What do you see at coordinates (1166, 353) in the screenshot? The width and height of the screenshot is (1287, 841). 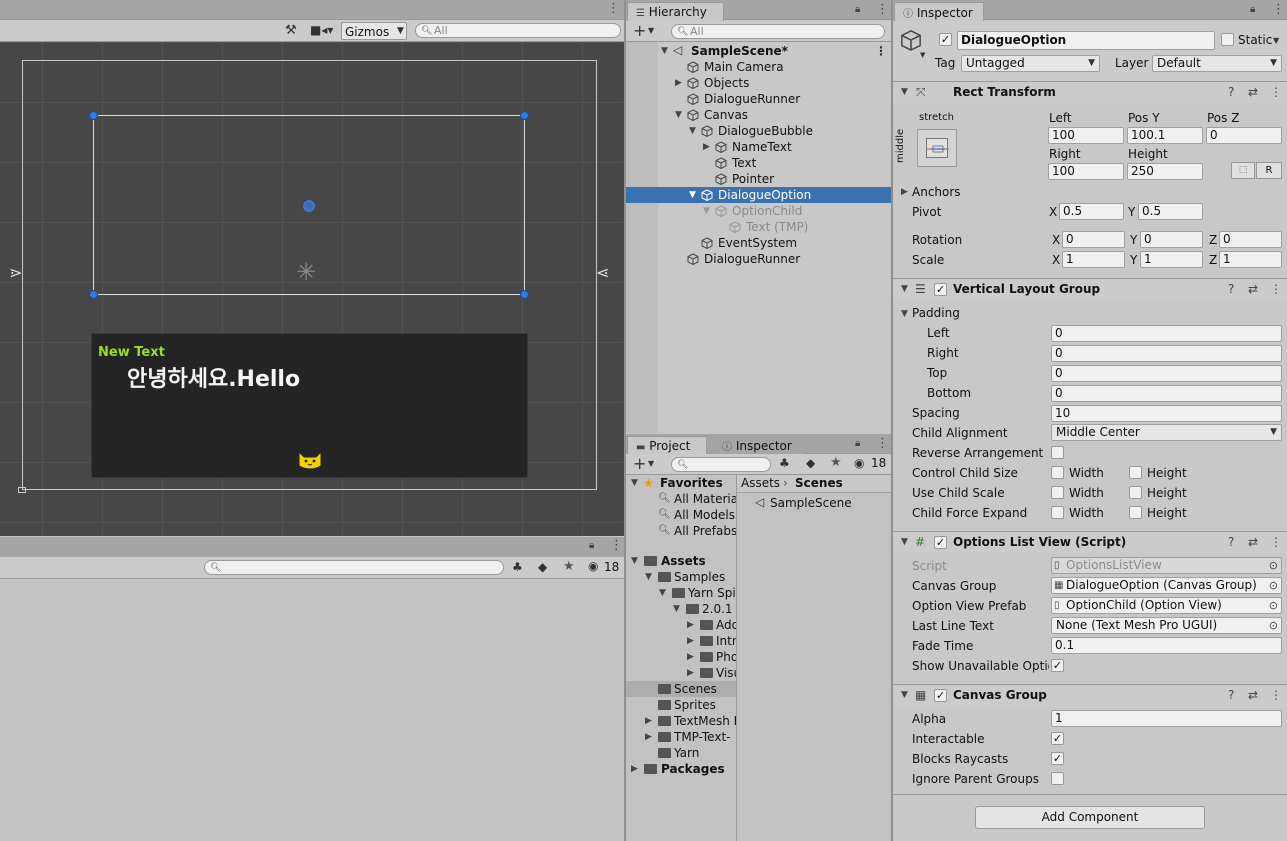 I see `padding-right-field: 0` at bounding box center [1166, 353].